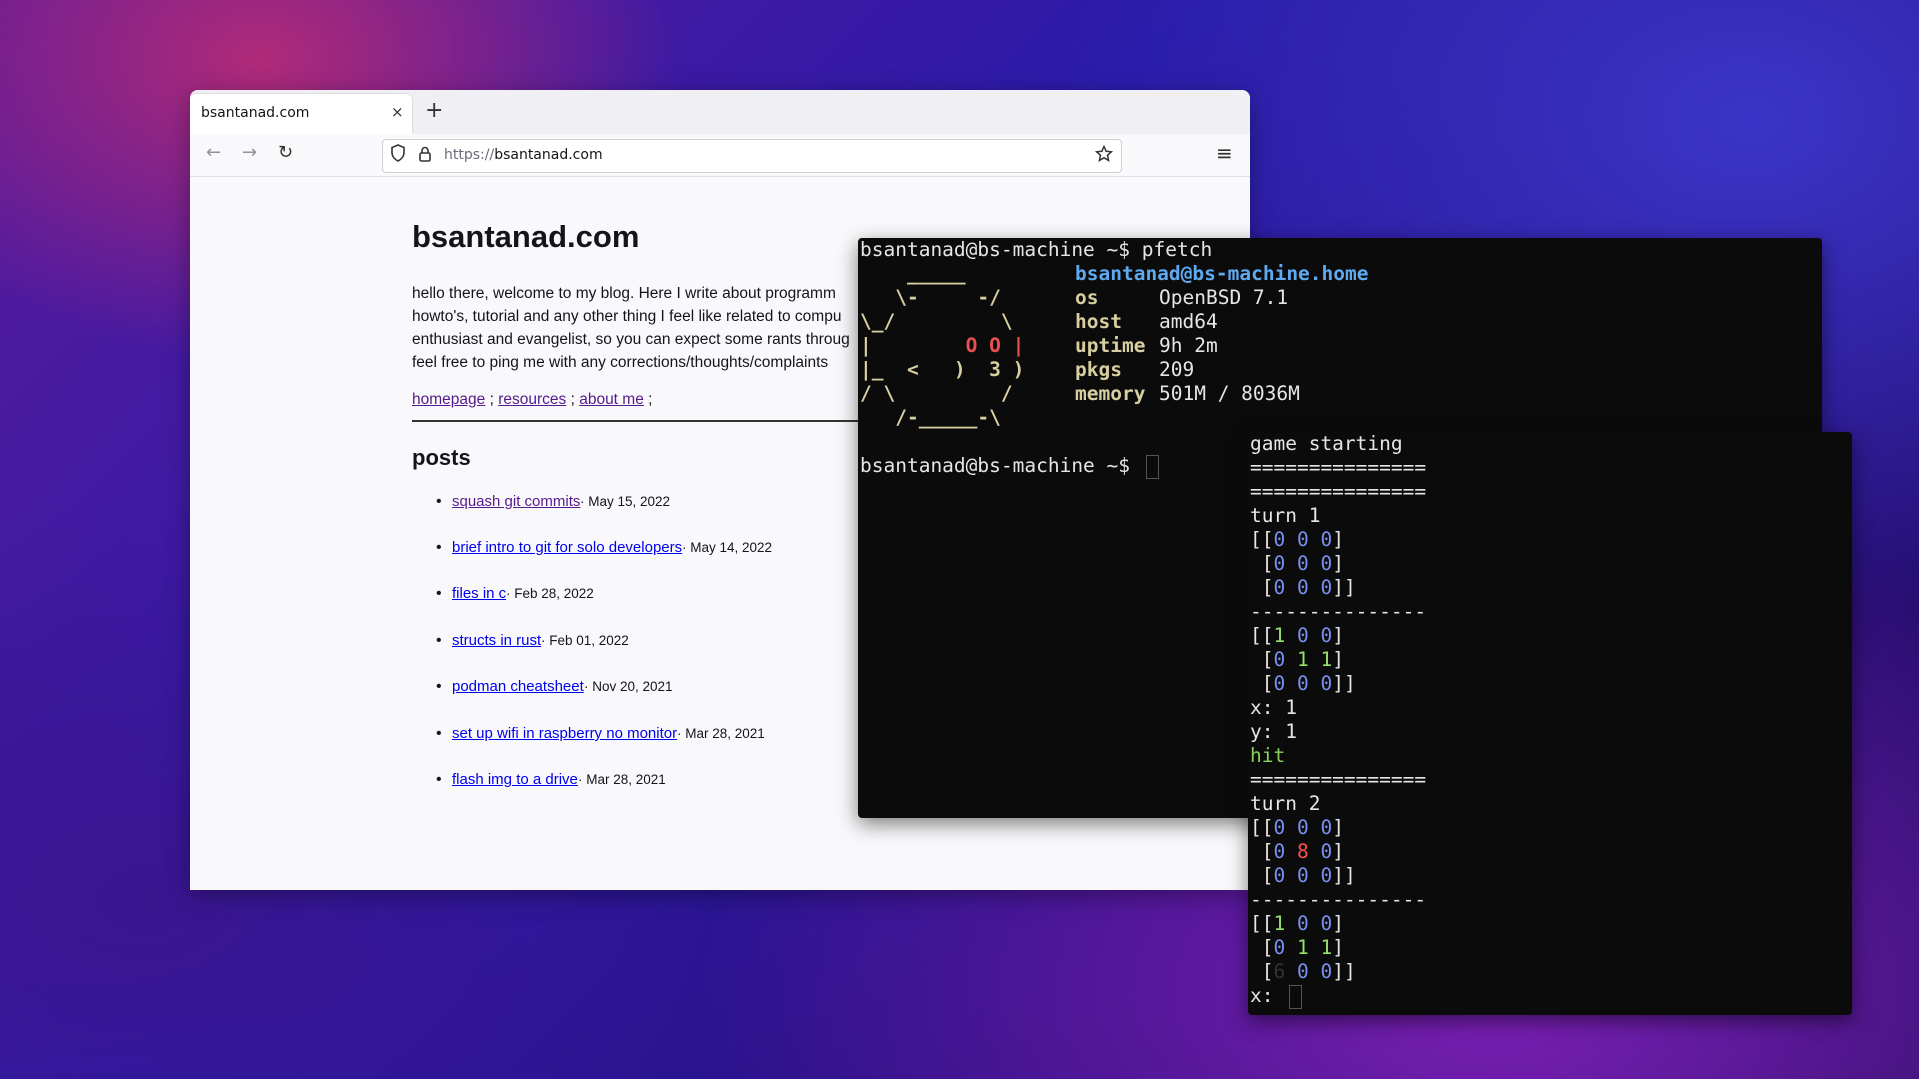 Image resolution: width=1919 pixels, height=1079 pixels. What do you see at coordinates (213, 152) in the screenshot?
I see `back-arrow-icon: ←` at bounding box center [213, 152].